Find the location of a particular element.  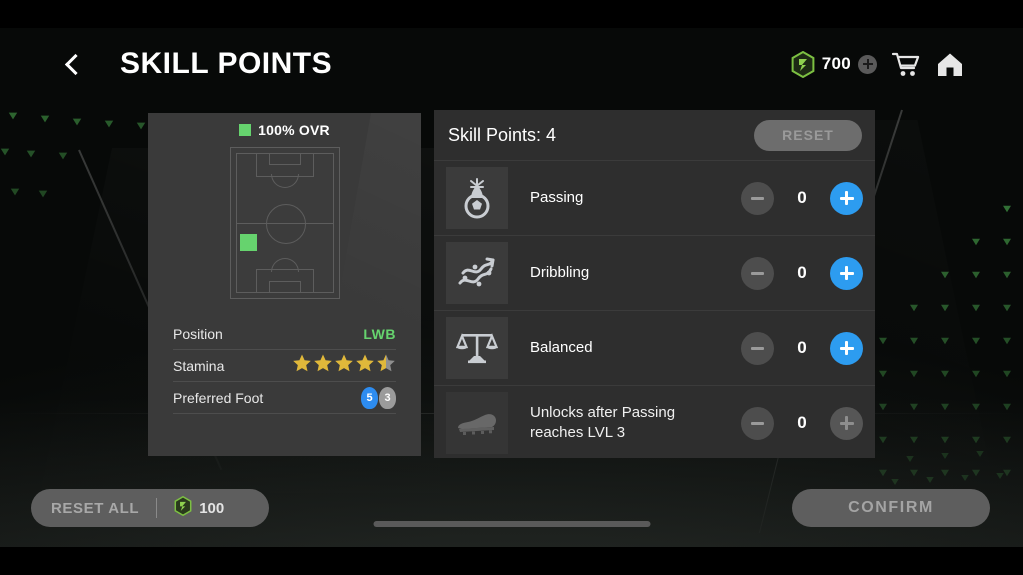

home-indicator is located at coordinates (511, 524).